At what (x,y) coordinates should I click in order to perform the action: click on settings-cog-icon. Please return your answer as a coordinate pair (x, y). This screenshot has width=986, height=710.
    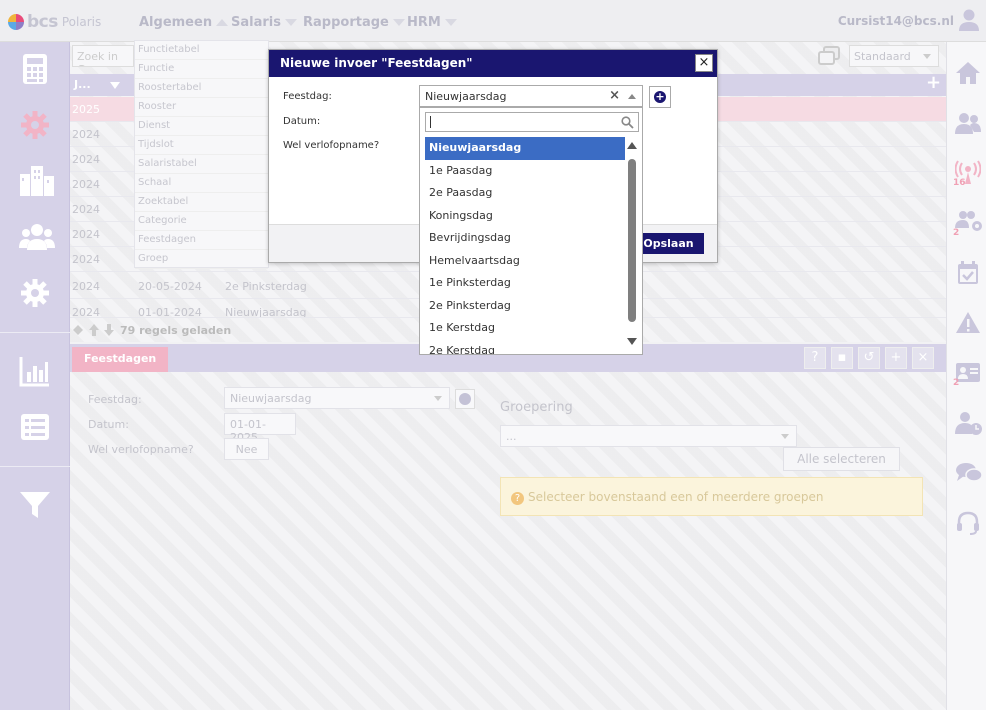
    Looking at the image, I should click on (35, 294).